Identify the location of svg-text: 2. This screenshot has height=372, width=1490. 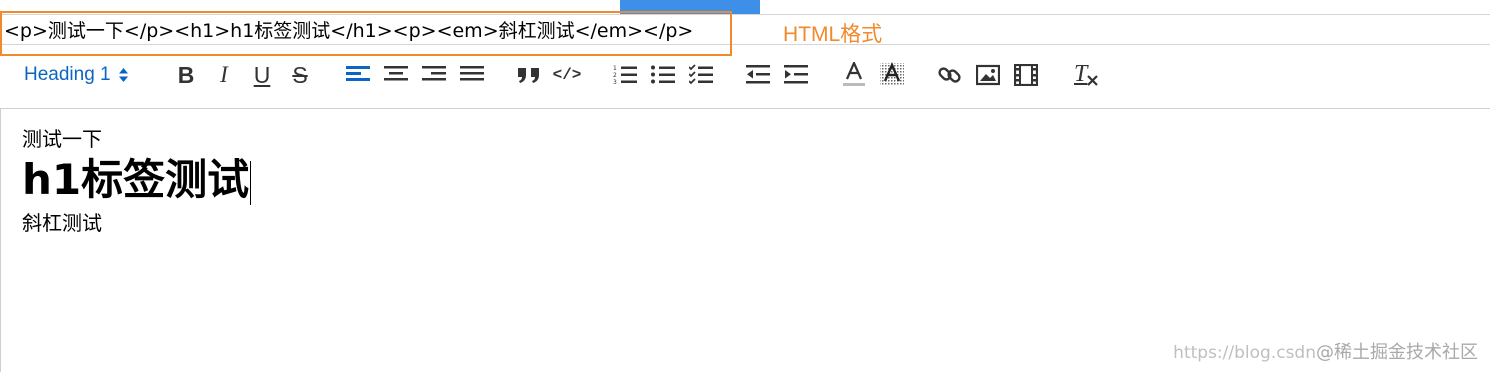
(615, 75).